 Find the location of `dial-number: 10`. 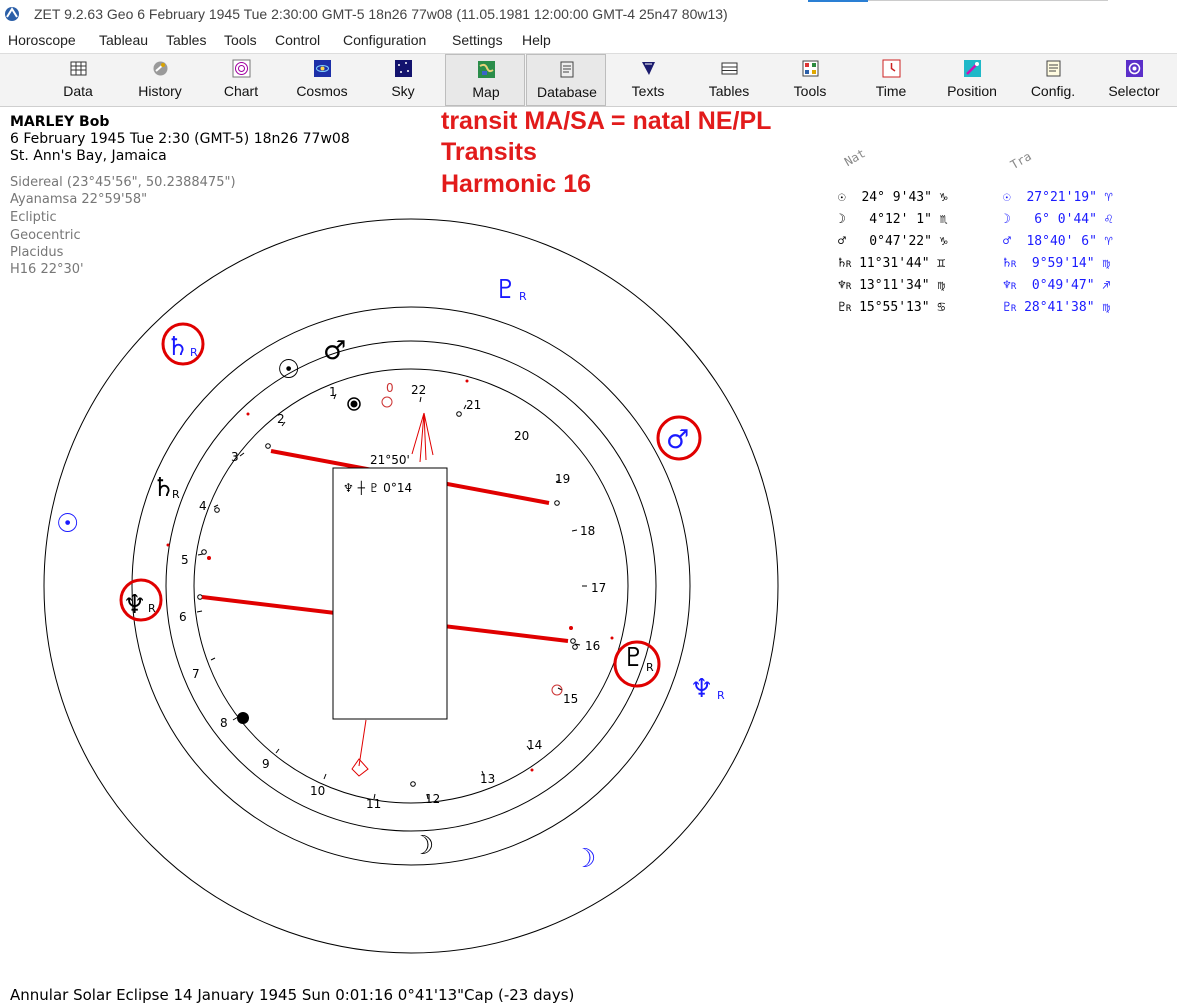

dial-number: 10 is located at coordinates (317, 791).